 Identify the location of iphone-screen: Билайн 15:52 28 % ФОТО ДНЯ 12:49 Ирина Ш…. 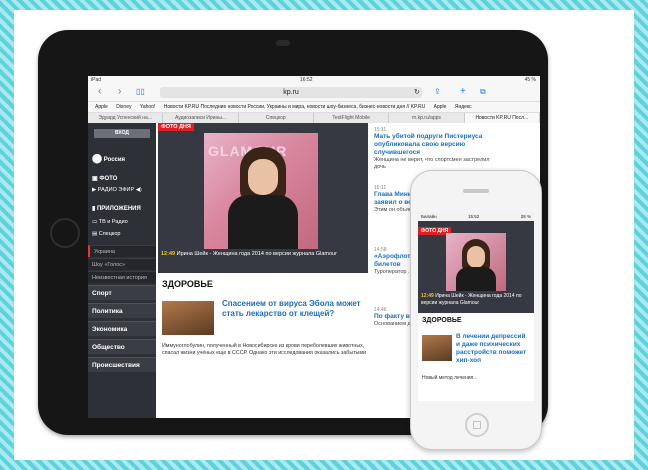
(476, 307).